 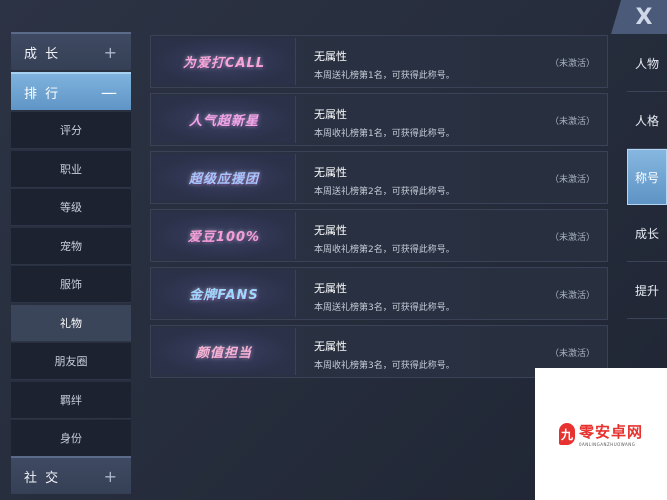 What do you see at coordinates (384, 192) in the screenshot?
I see `title-condition: 本周送礼榜第2名，可获得此称号。` at bounding box center [384, 192].